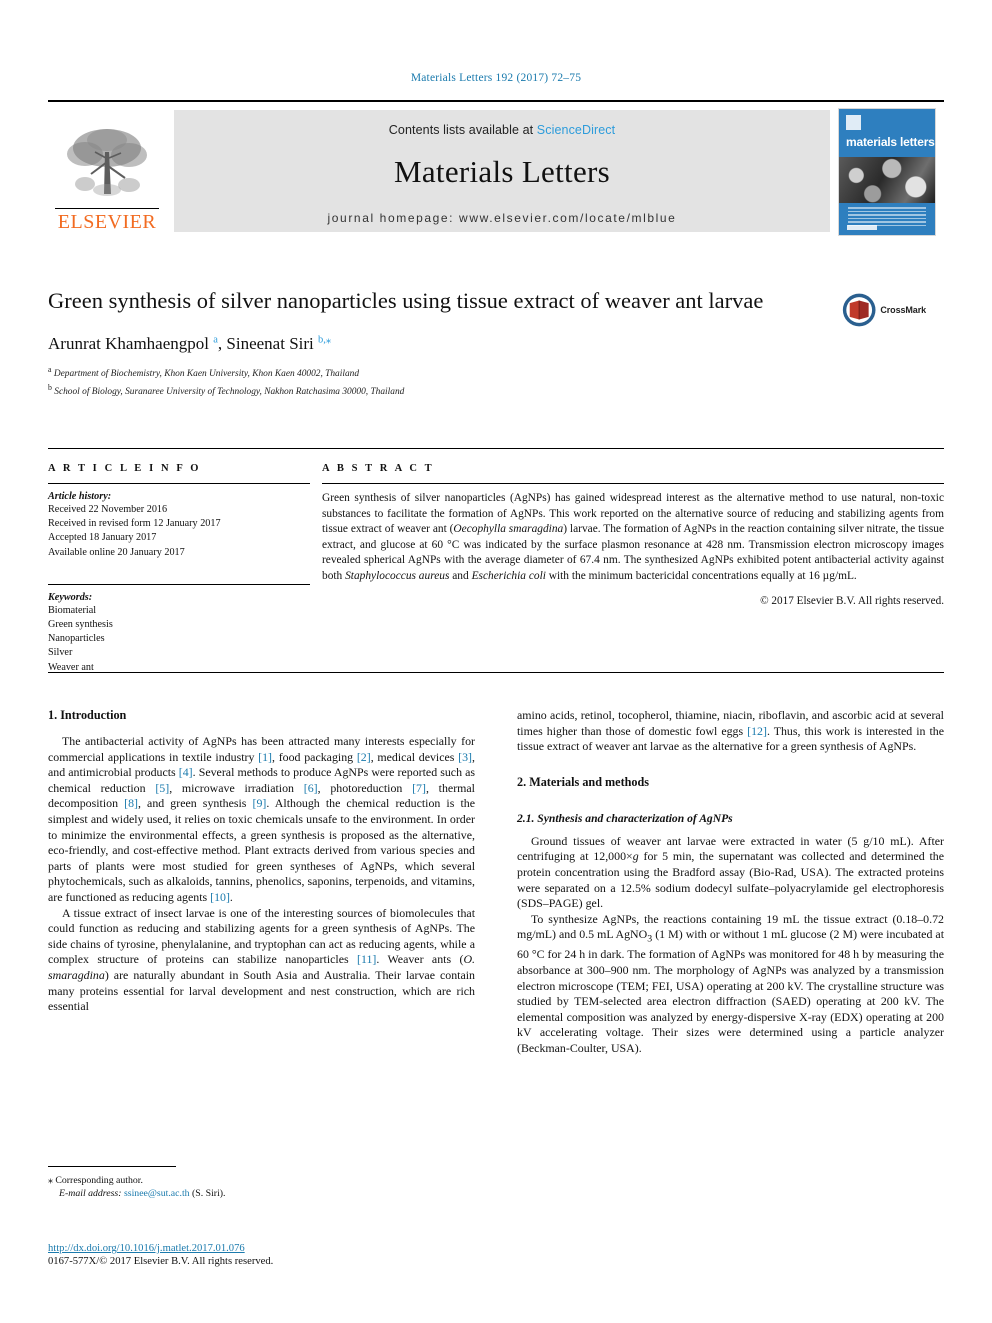  What do you see at coordinates (76, 639) in the screenshot?
I see `keyword-item: Nanoparticles` at bounding box center [76, 639].